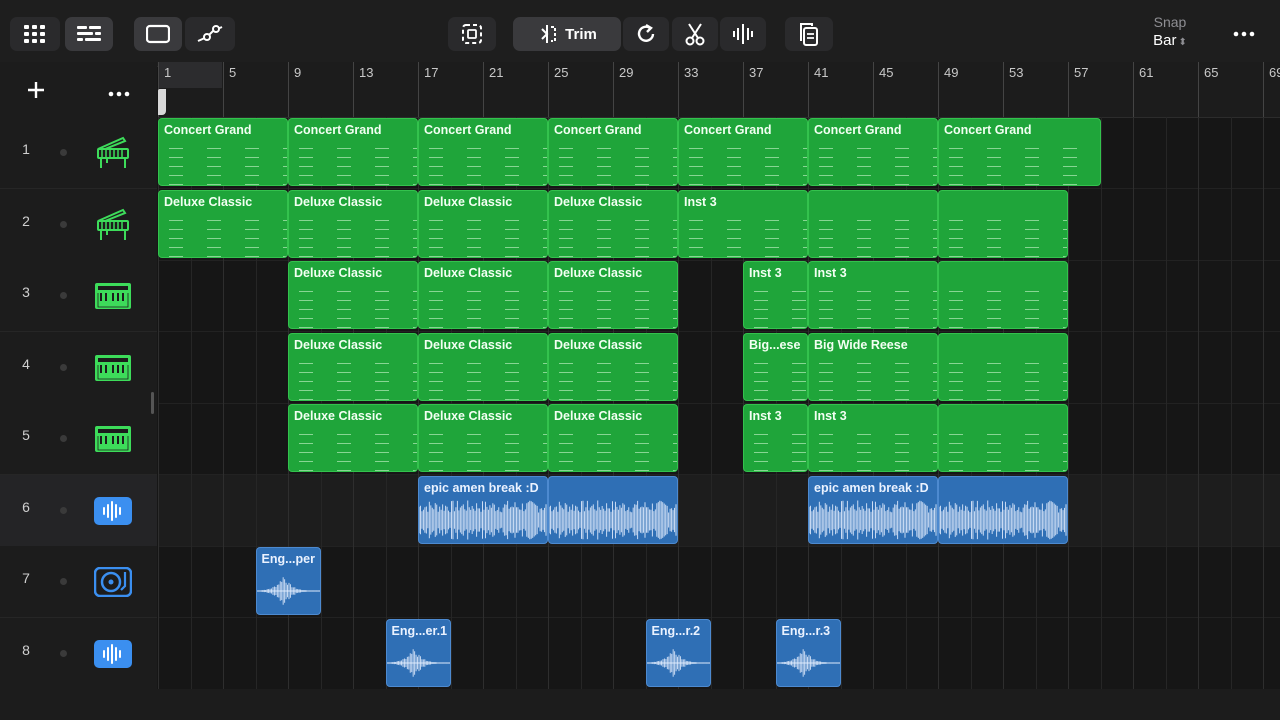  What do you see at coordinates (78, 296) in the screenshot?
I see `track-header: 3` at bounding box center [78, 296].